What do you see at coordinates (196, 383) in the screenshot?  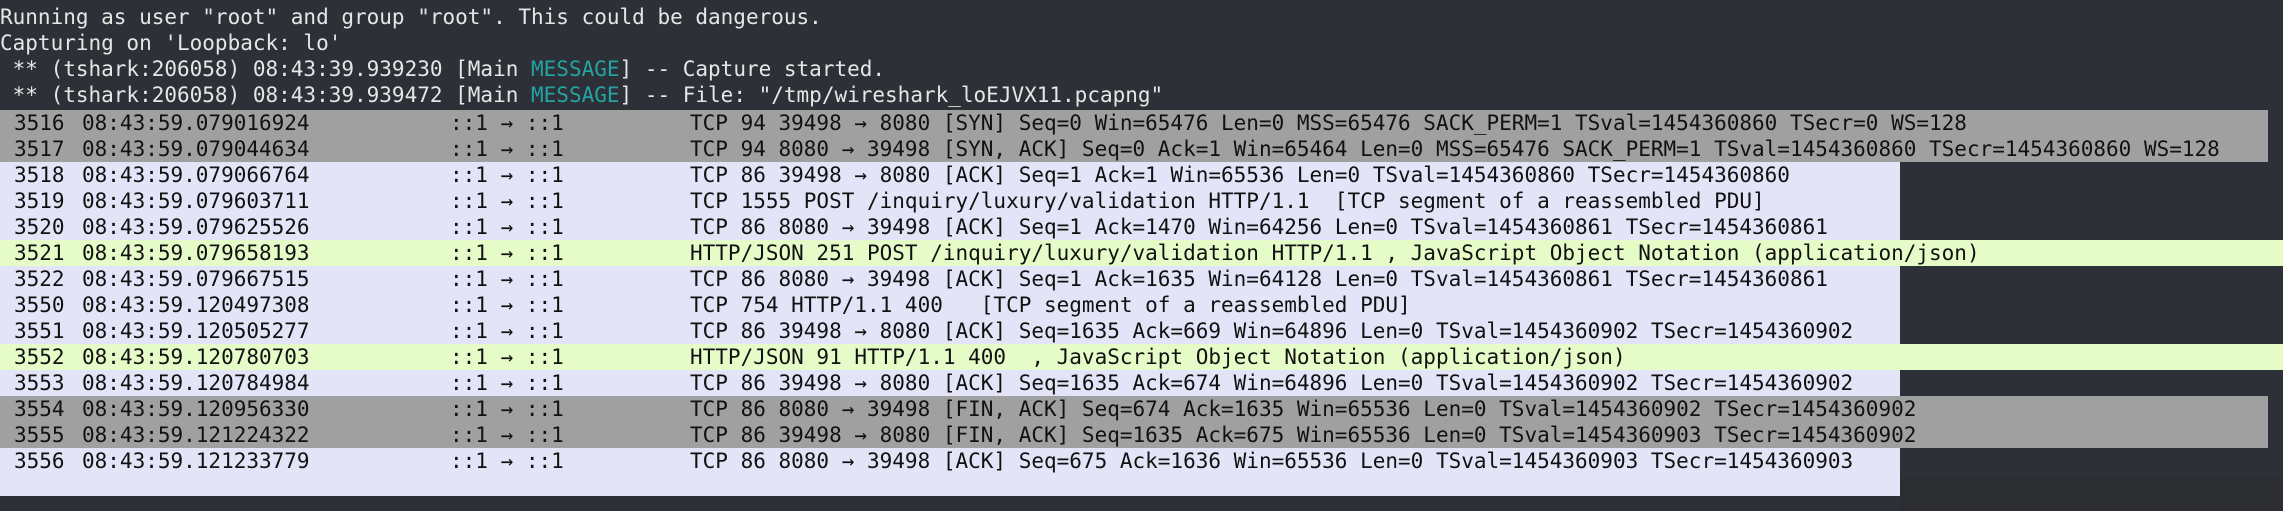 I see `packet-time: 08:43:59.120784984` at bounding box center [196, 383].